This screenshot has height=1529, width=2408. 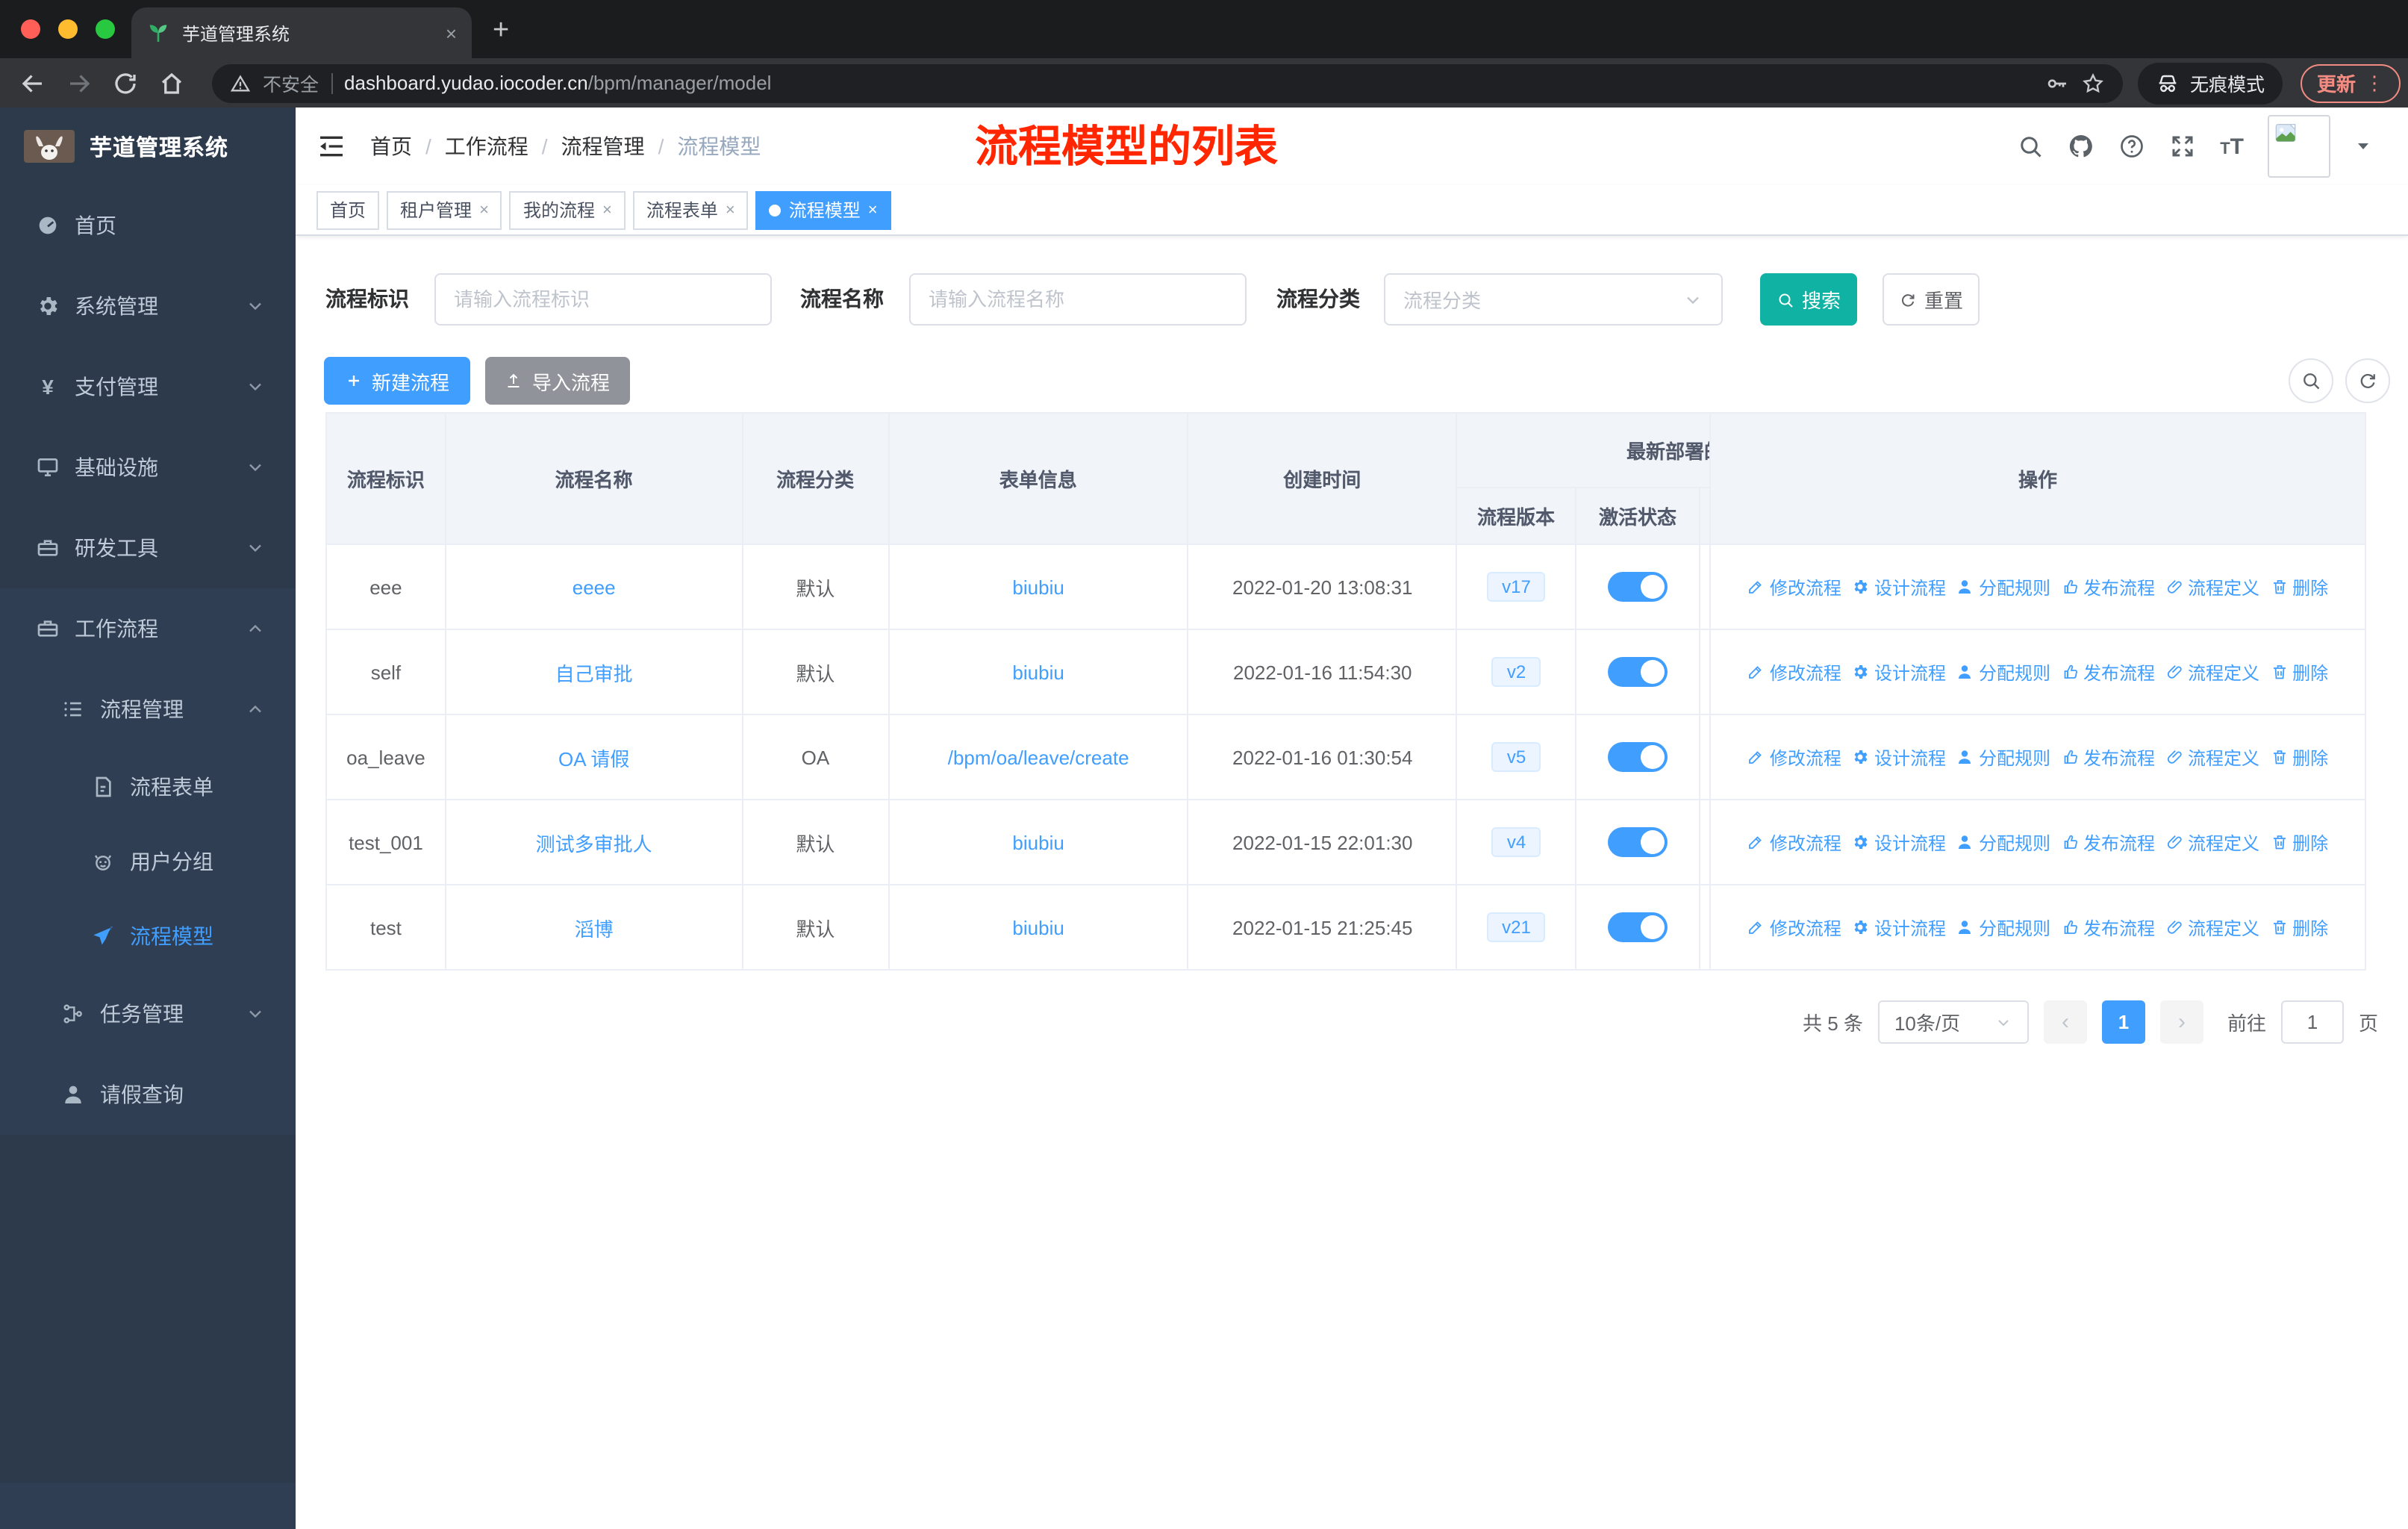 I want to click on reload-icon, so click(x=125, y=82).